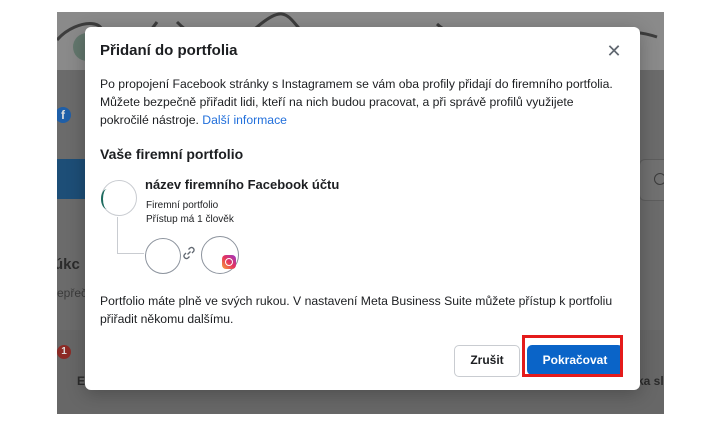  I want to click on tree-connector, so click(130, 235).